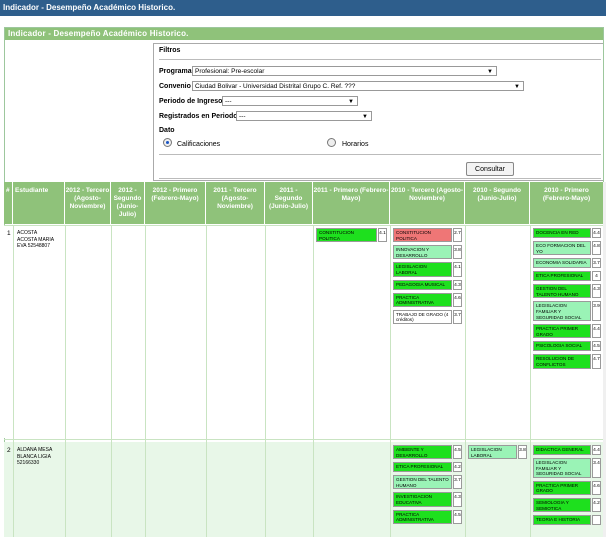 Image resolution: width=606 pixels, height=537 pixels. Describe the element at coordinates (36, 240) in the screenshot. I see `student-name: ACOSTA ACOSTA MARIA EVA 52548807` at that location.